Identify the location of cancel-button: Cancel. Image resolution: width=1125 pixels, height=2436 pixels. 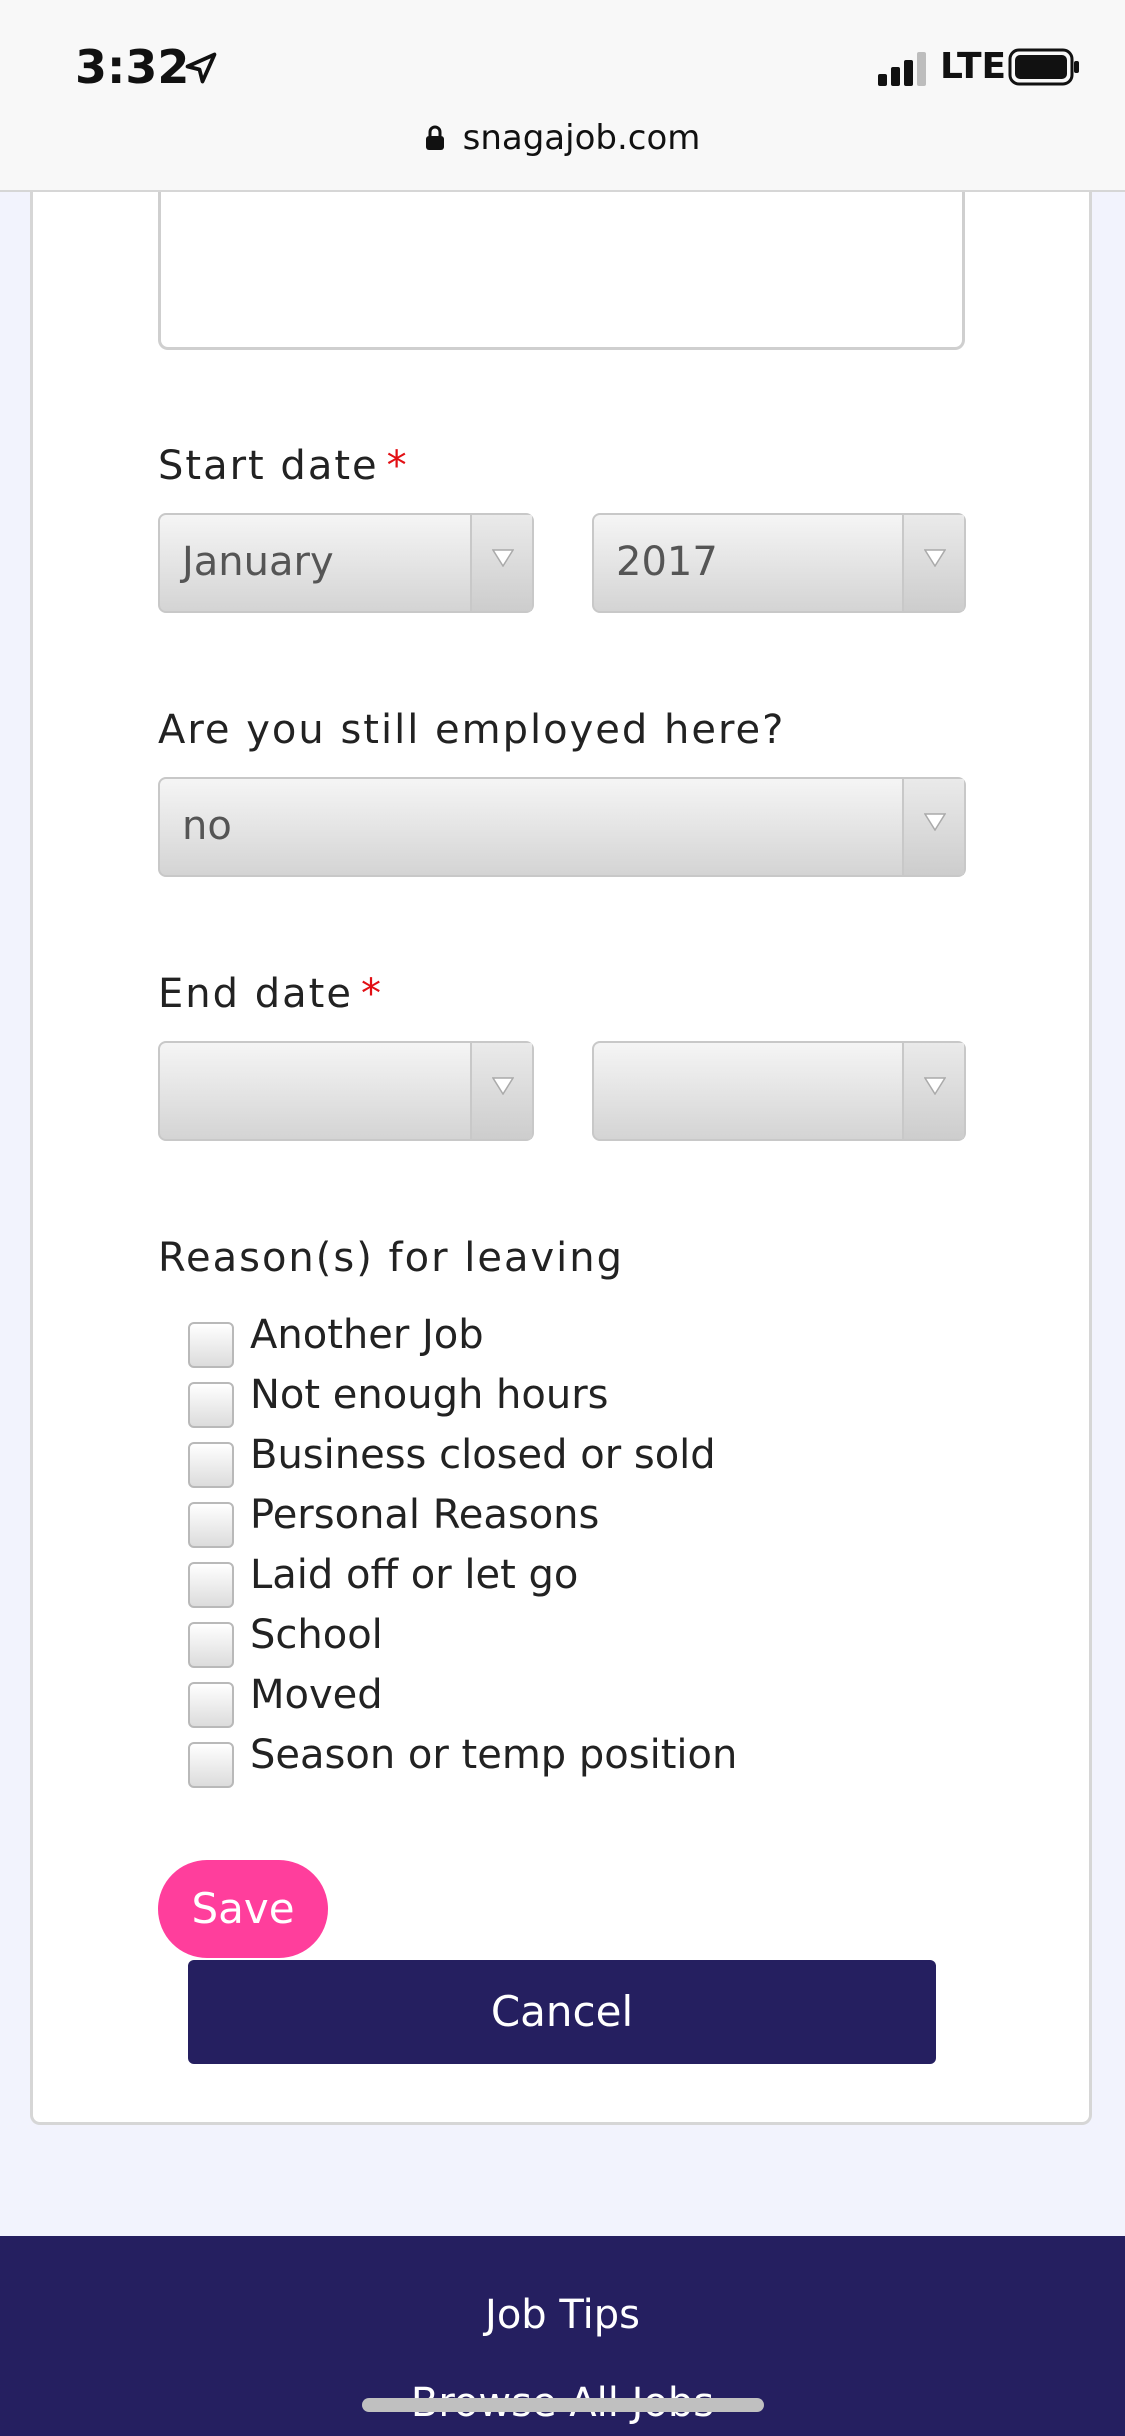
(562, 2012).